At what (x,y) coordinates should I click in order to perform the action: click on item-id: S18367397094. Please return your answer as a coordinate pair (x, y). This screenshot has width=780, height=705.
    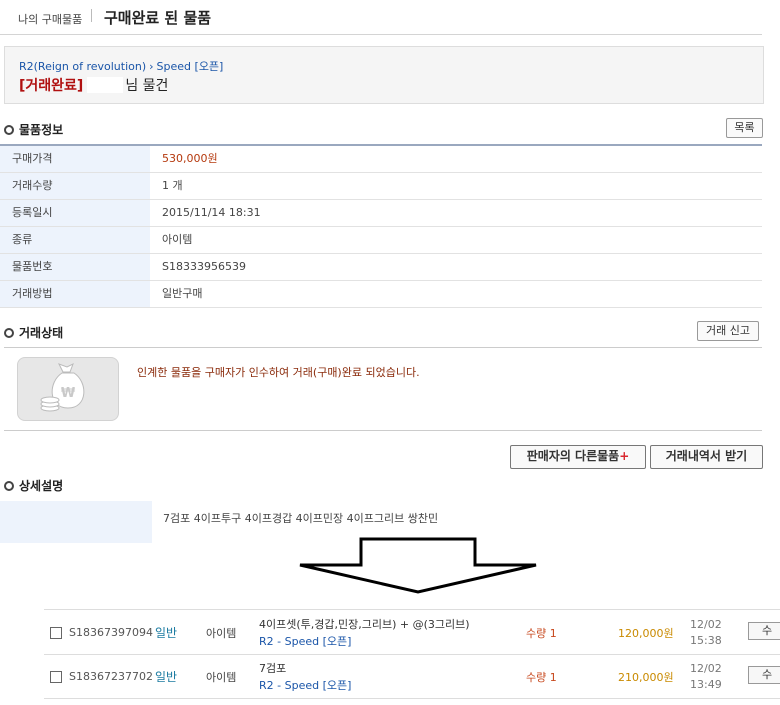
    Looking at the image, I should click on (111, 632).